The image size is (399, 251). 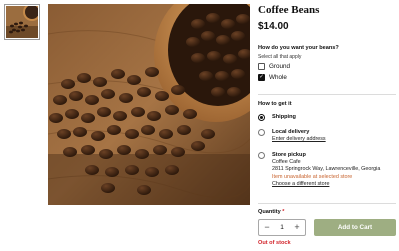 What do you see at coordinates (286, 162) in the screenshot?
I see `store-name: Coffee Cafe` at bounding box center [286, 162].